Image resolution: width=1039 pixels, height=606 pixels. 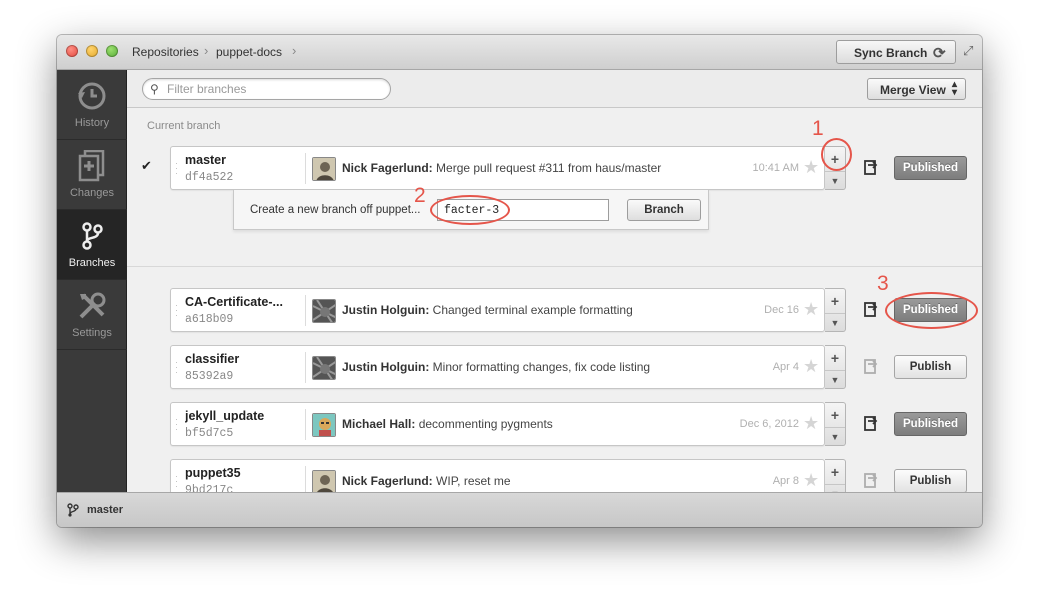 What do you see at coordinates (209, 177) in the screenshot?
I see `commit-sha: df4a522` at bounding box center [209, 177].